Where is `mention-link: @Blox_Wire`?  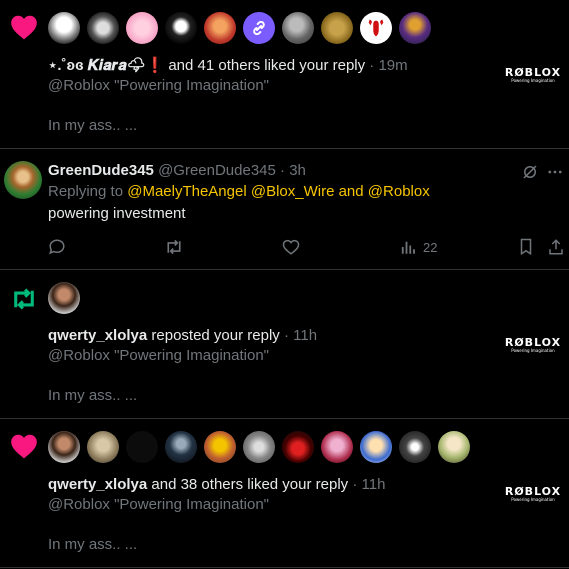 mention-link: @Blox_Wire is located at coordinates (293, 191).